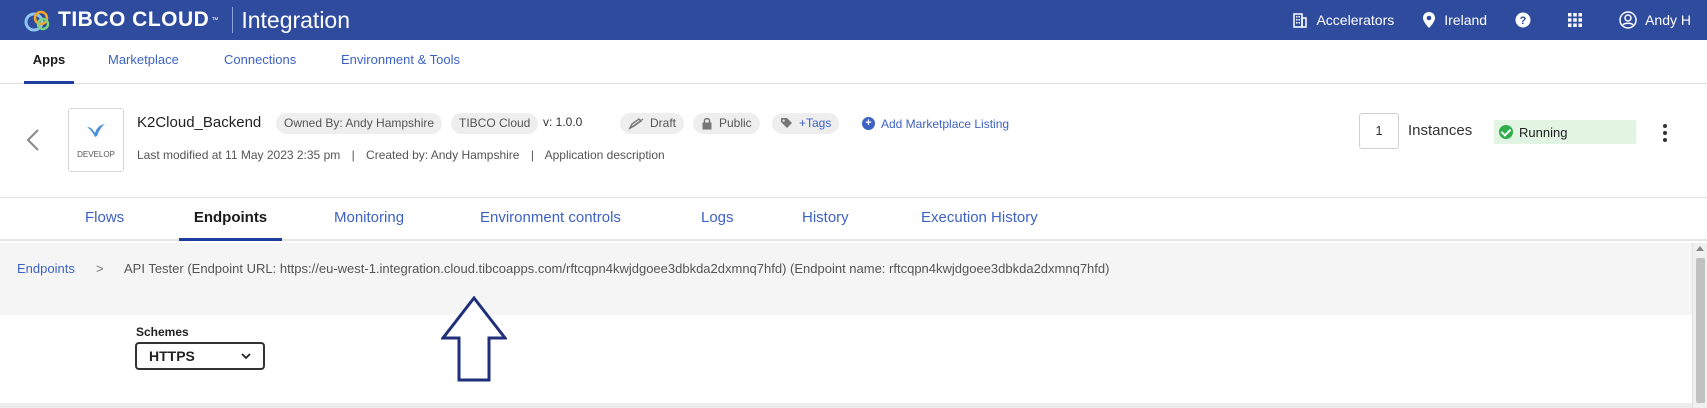 This screenshot has width=1707, height=408. I want to click on bird-icon, so click(96, 130).